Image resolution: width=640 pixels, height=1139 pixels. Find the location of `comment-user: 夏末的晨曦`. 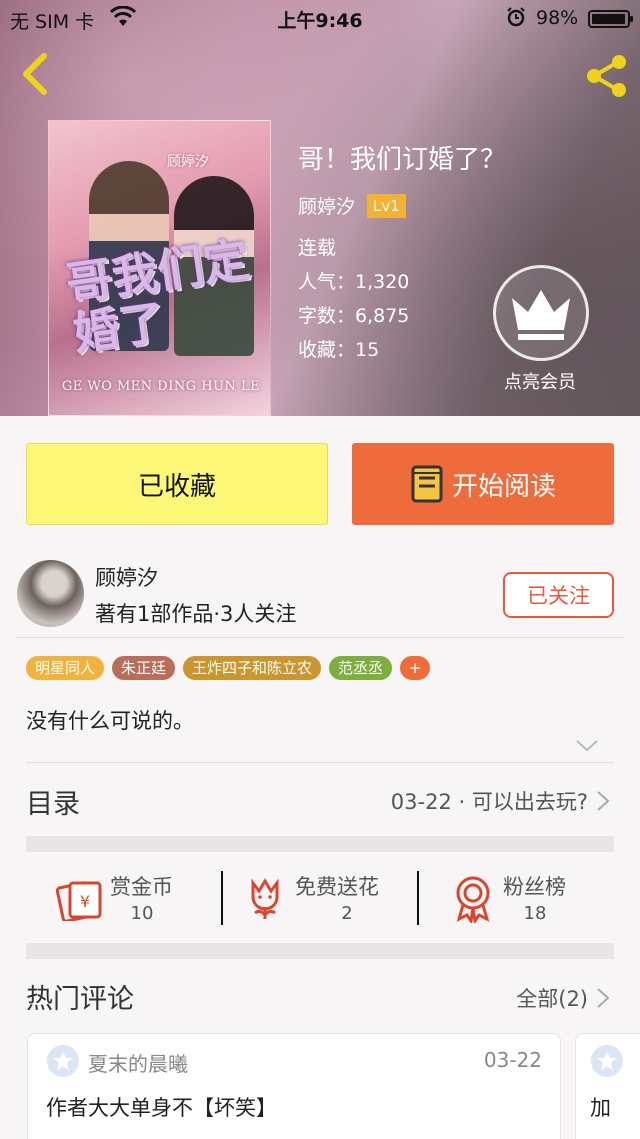

comment-user: 夏末的晨曦 is located at coordinates (138, 1064).